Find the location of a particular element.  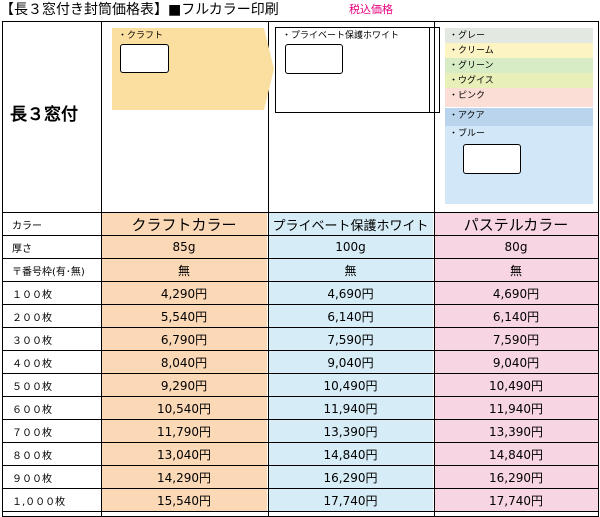

kraft-envelope: ・クラフト is located at coordinates (193, 69).